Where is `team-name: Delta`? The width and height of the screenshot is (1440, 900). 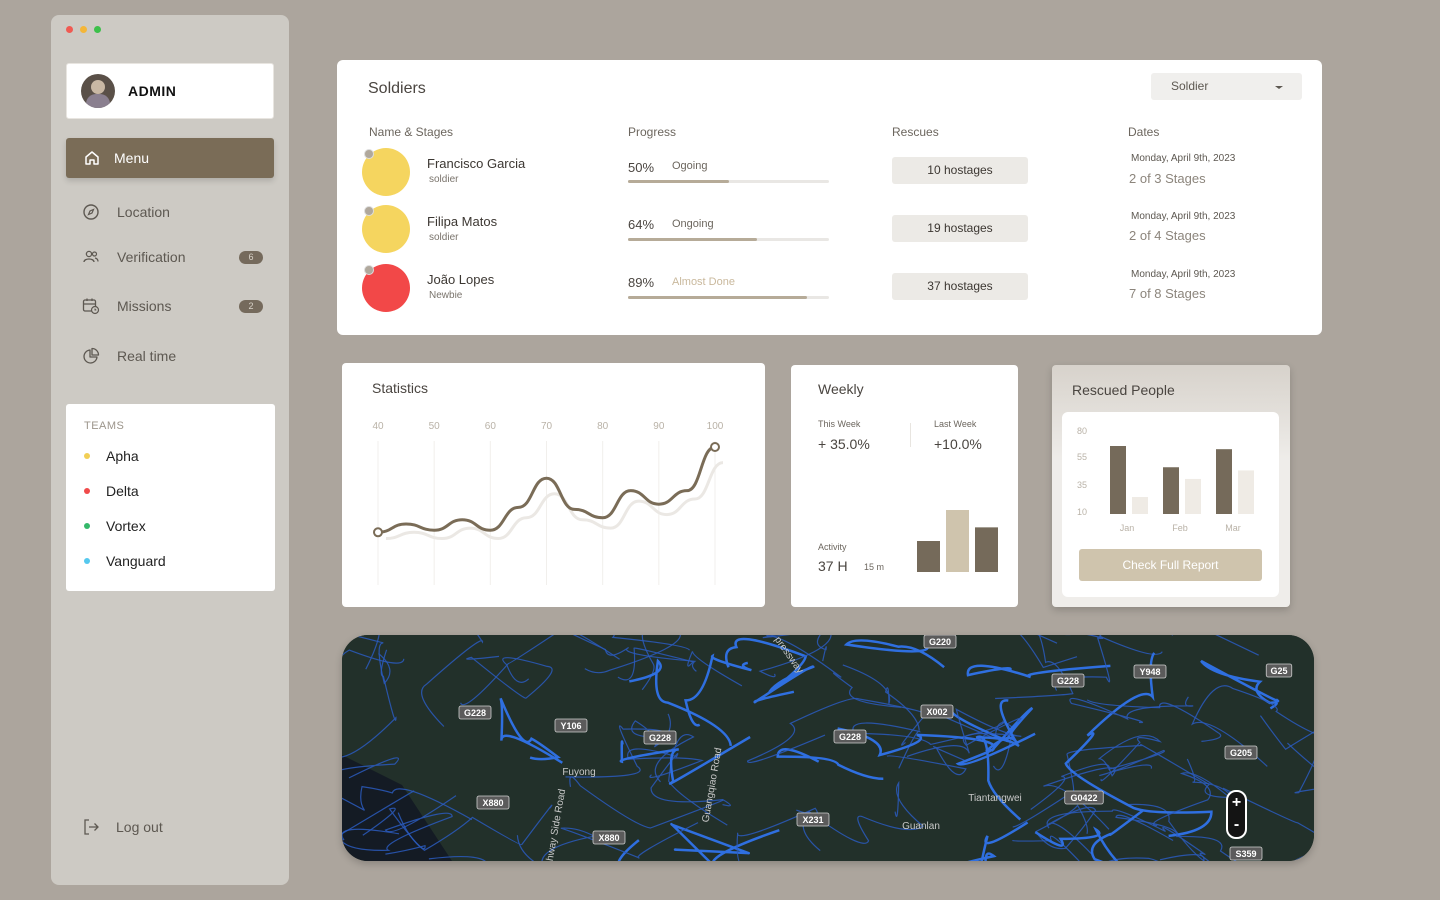
team-name: Delta is located at coordinates (122, 491).